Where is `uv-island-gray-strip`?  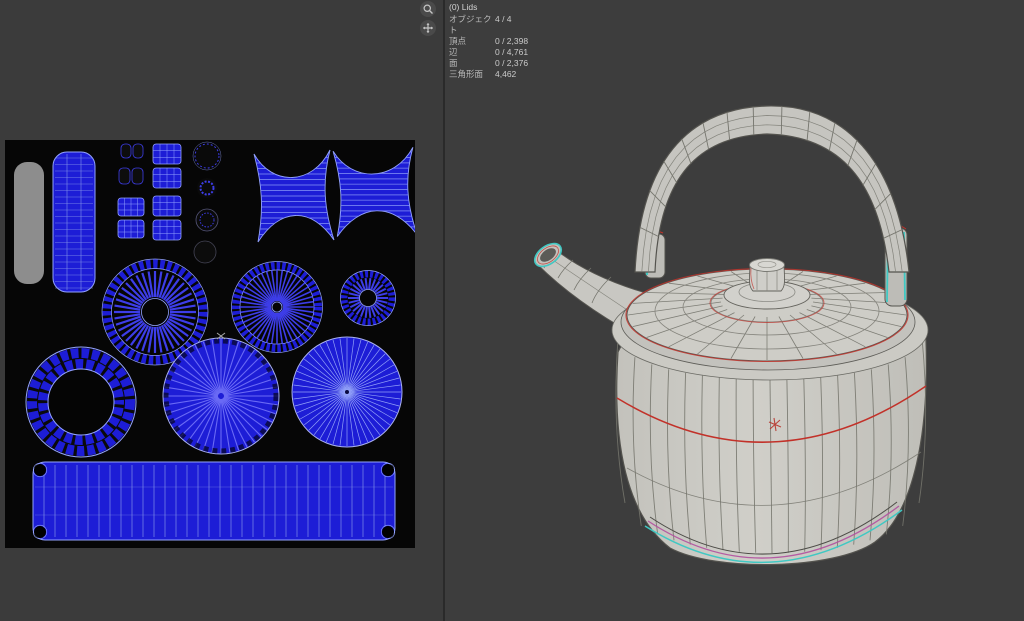
uv-island-gray-strip is located at coordinates (29, 223).